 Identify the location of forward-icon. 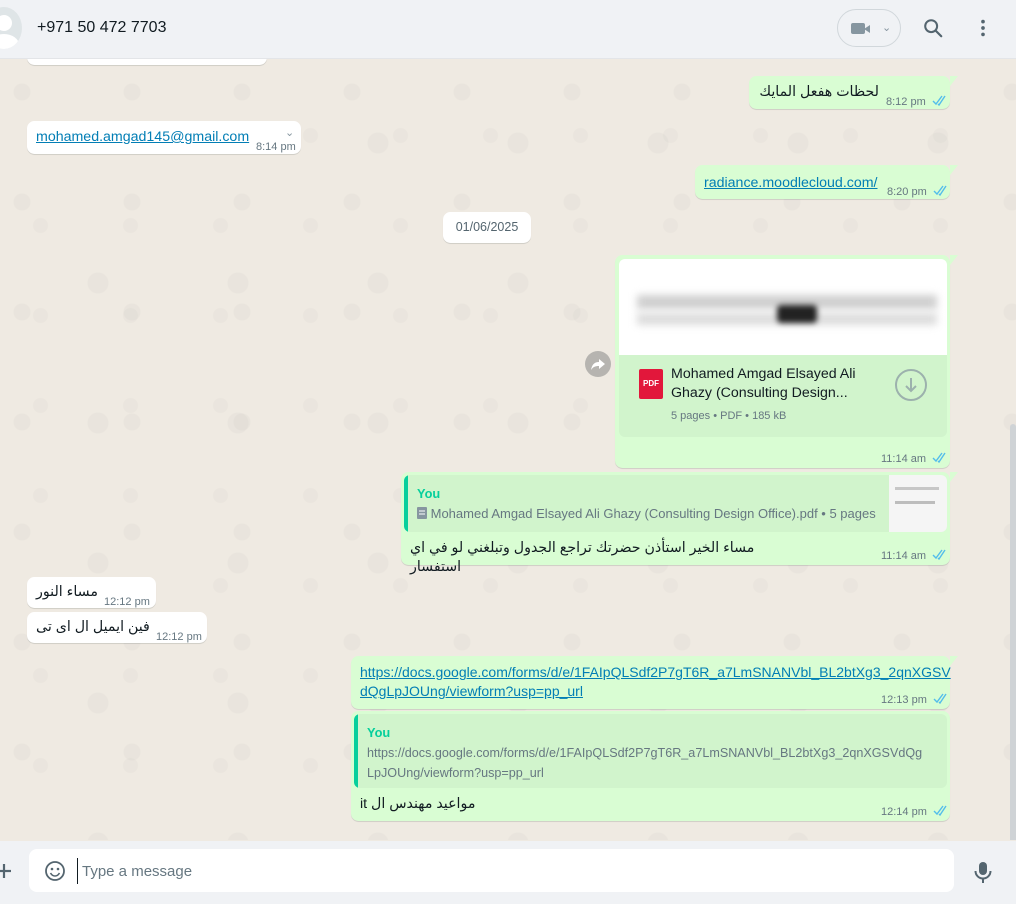
(598, 364).